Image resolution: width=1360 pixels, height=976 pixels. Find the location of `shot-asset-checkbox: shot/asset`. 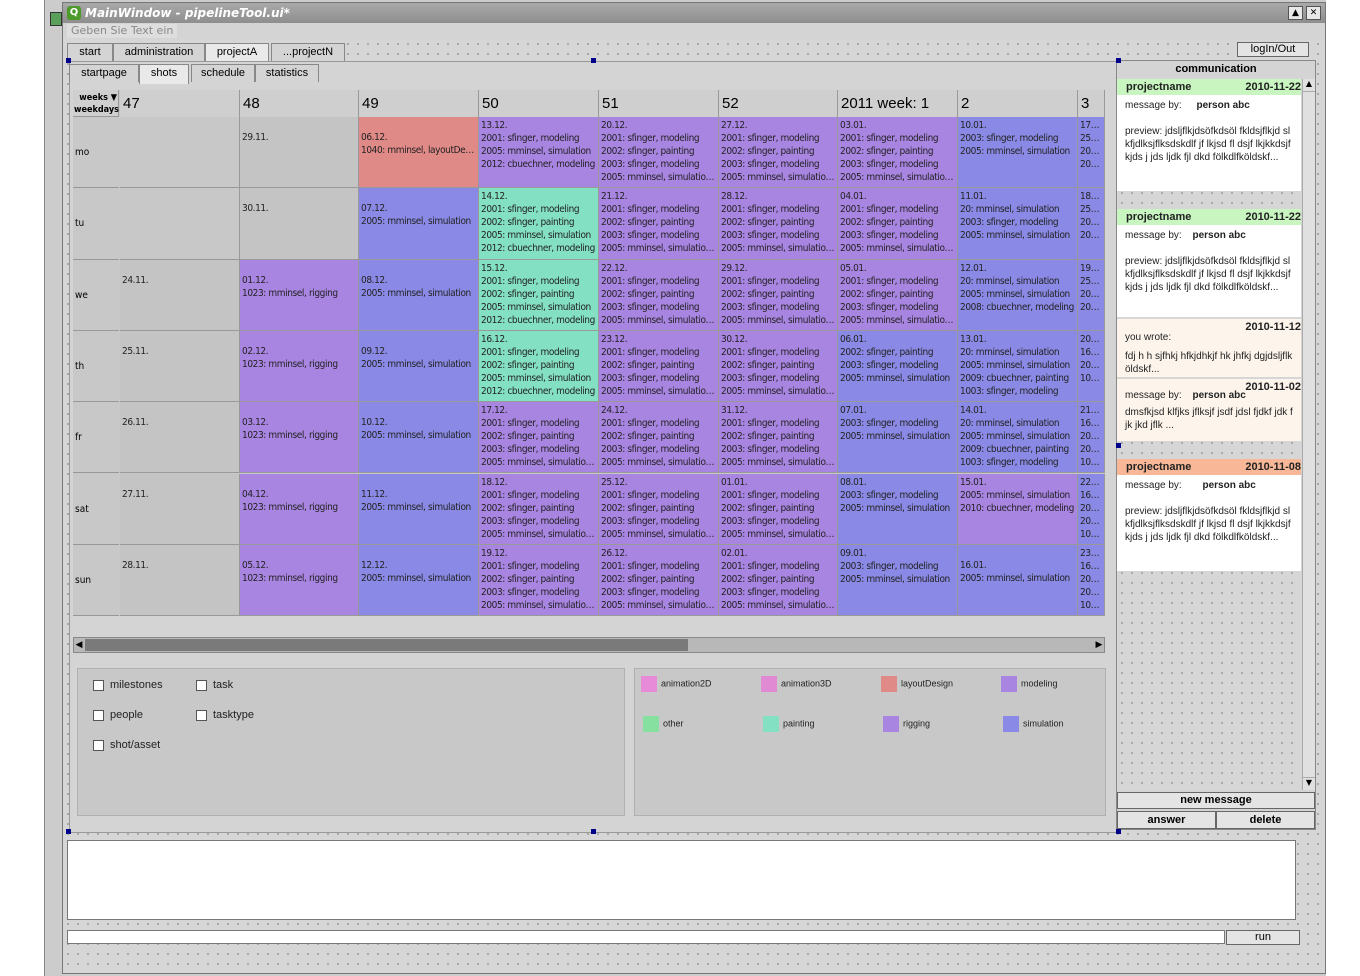

shot-asset-checkbox: shot/asset is located at coordinates (126, 745).